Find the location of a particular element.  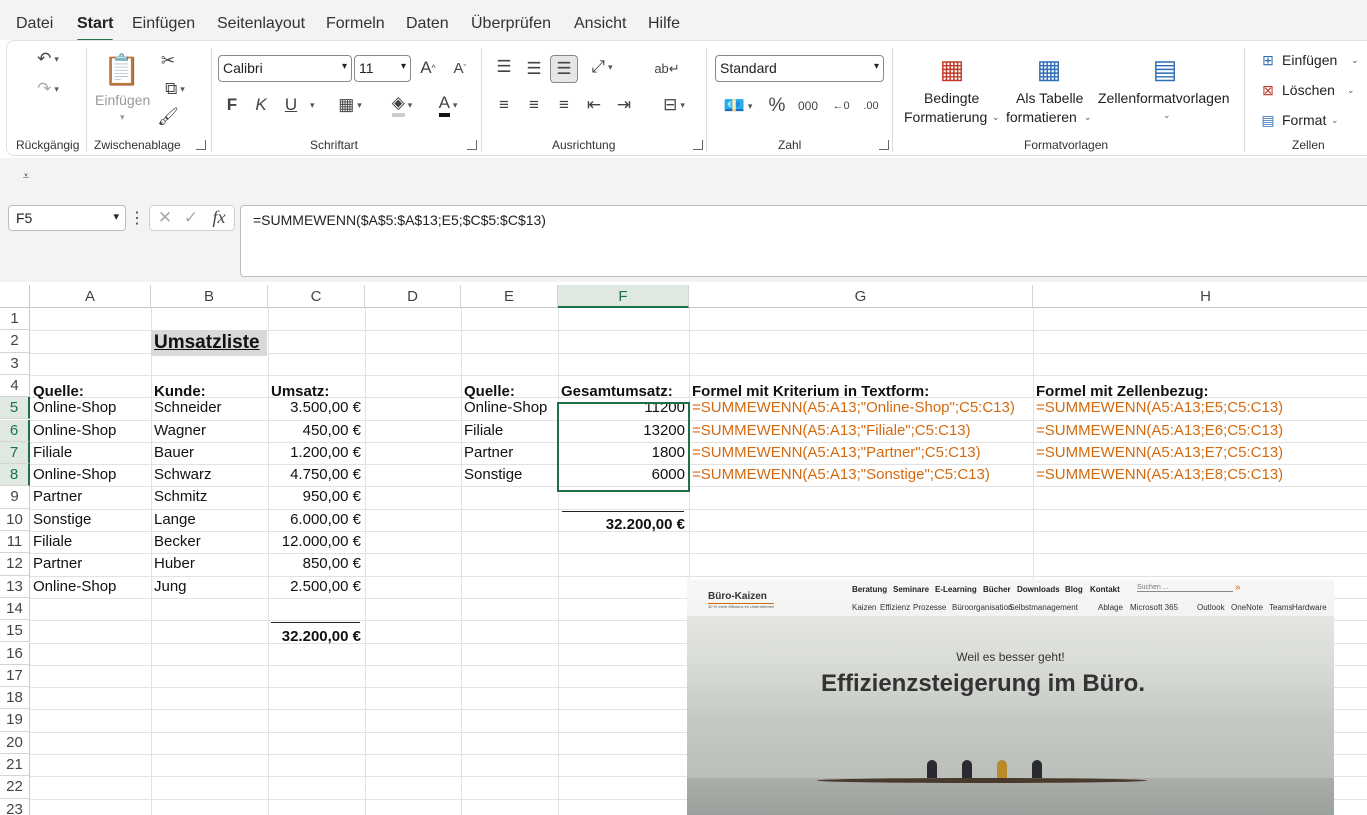

data-cell-customer: Schmitz is located at coordinates (208, 497).